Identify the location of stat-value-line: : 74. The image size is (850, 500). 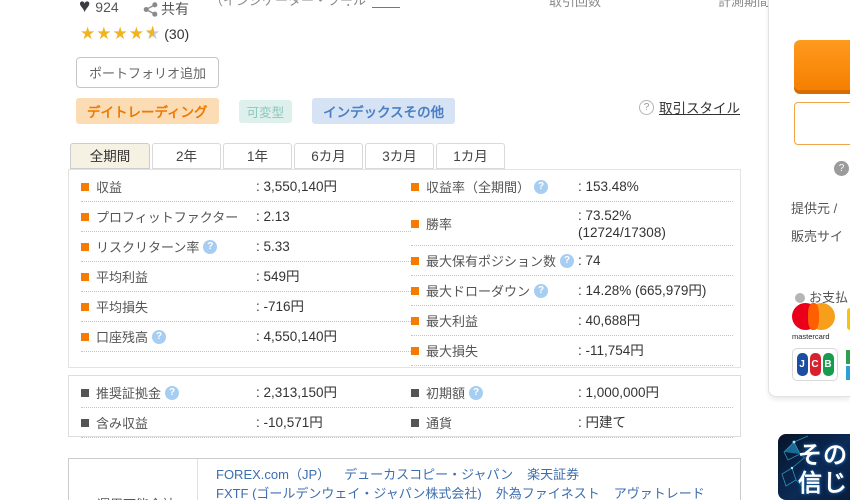
(589, 260).